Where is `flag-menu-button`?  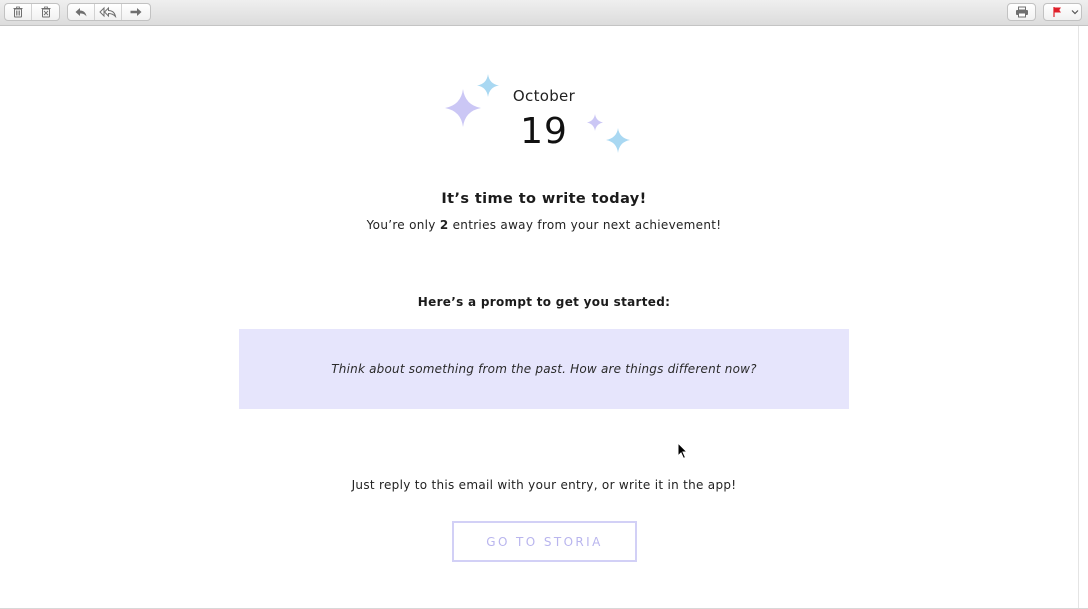
flag-menu-button is located at coordinates (1075, 12).